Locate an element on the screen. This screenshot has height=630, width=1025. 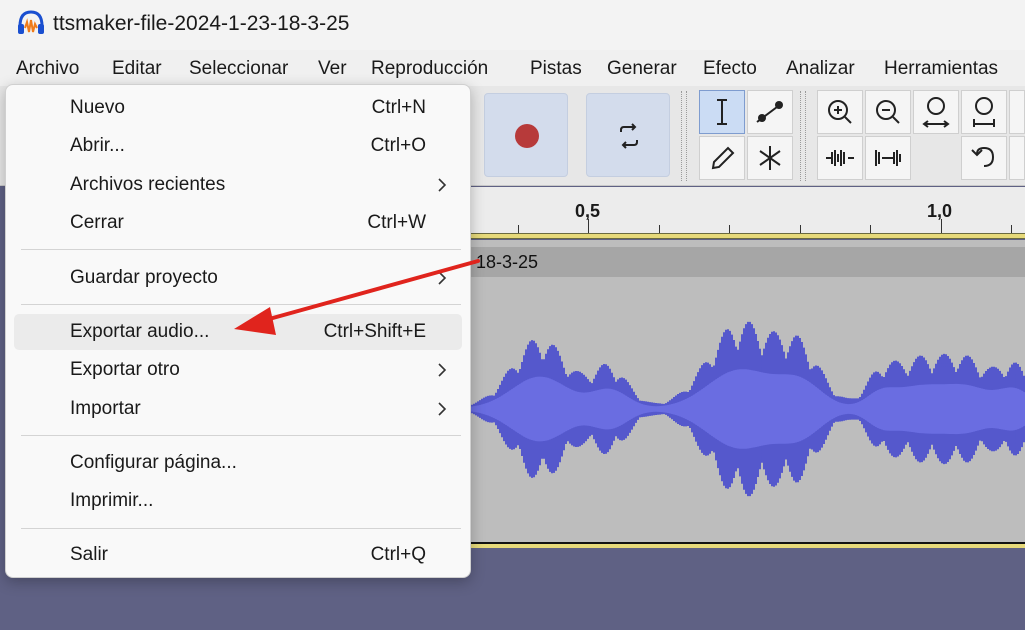
fit-project-icon is located at coordinates (984, 112).